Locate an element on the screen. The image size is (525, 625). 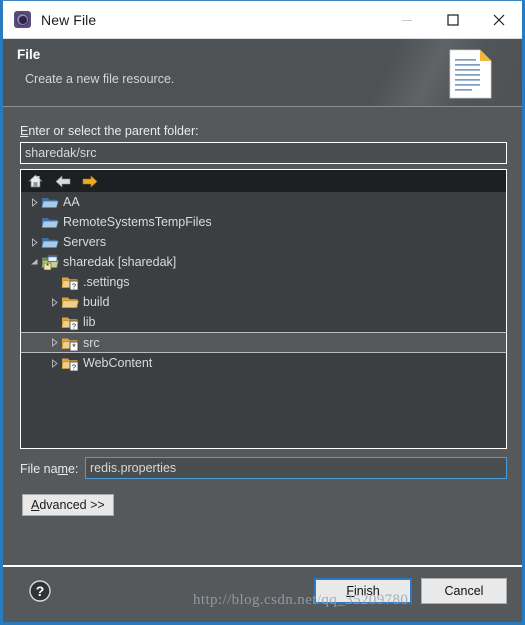
back-arrow-icon is located at coordinates (62, 181).